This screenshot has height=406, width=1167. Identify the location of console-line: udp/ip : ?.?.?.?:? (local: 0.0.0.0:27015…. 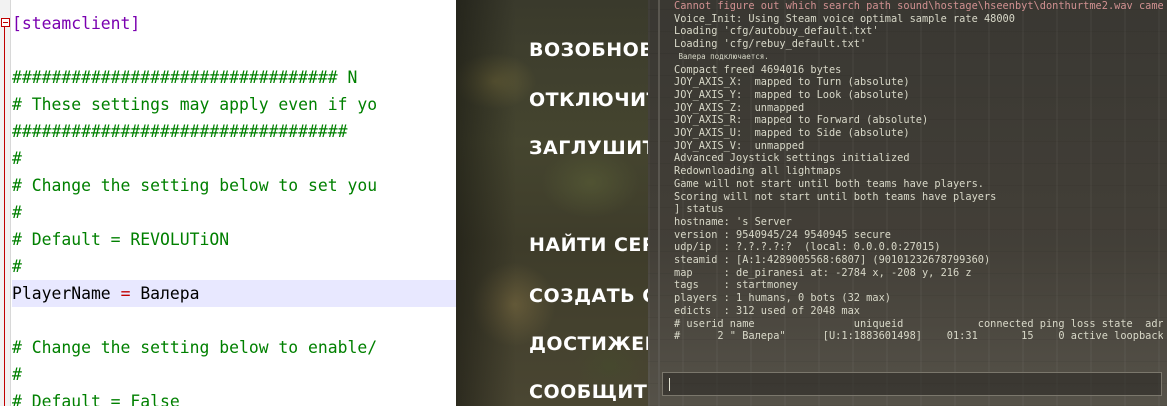
(807, 247).